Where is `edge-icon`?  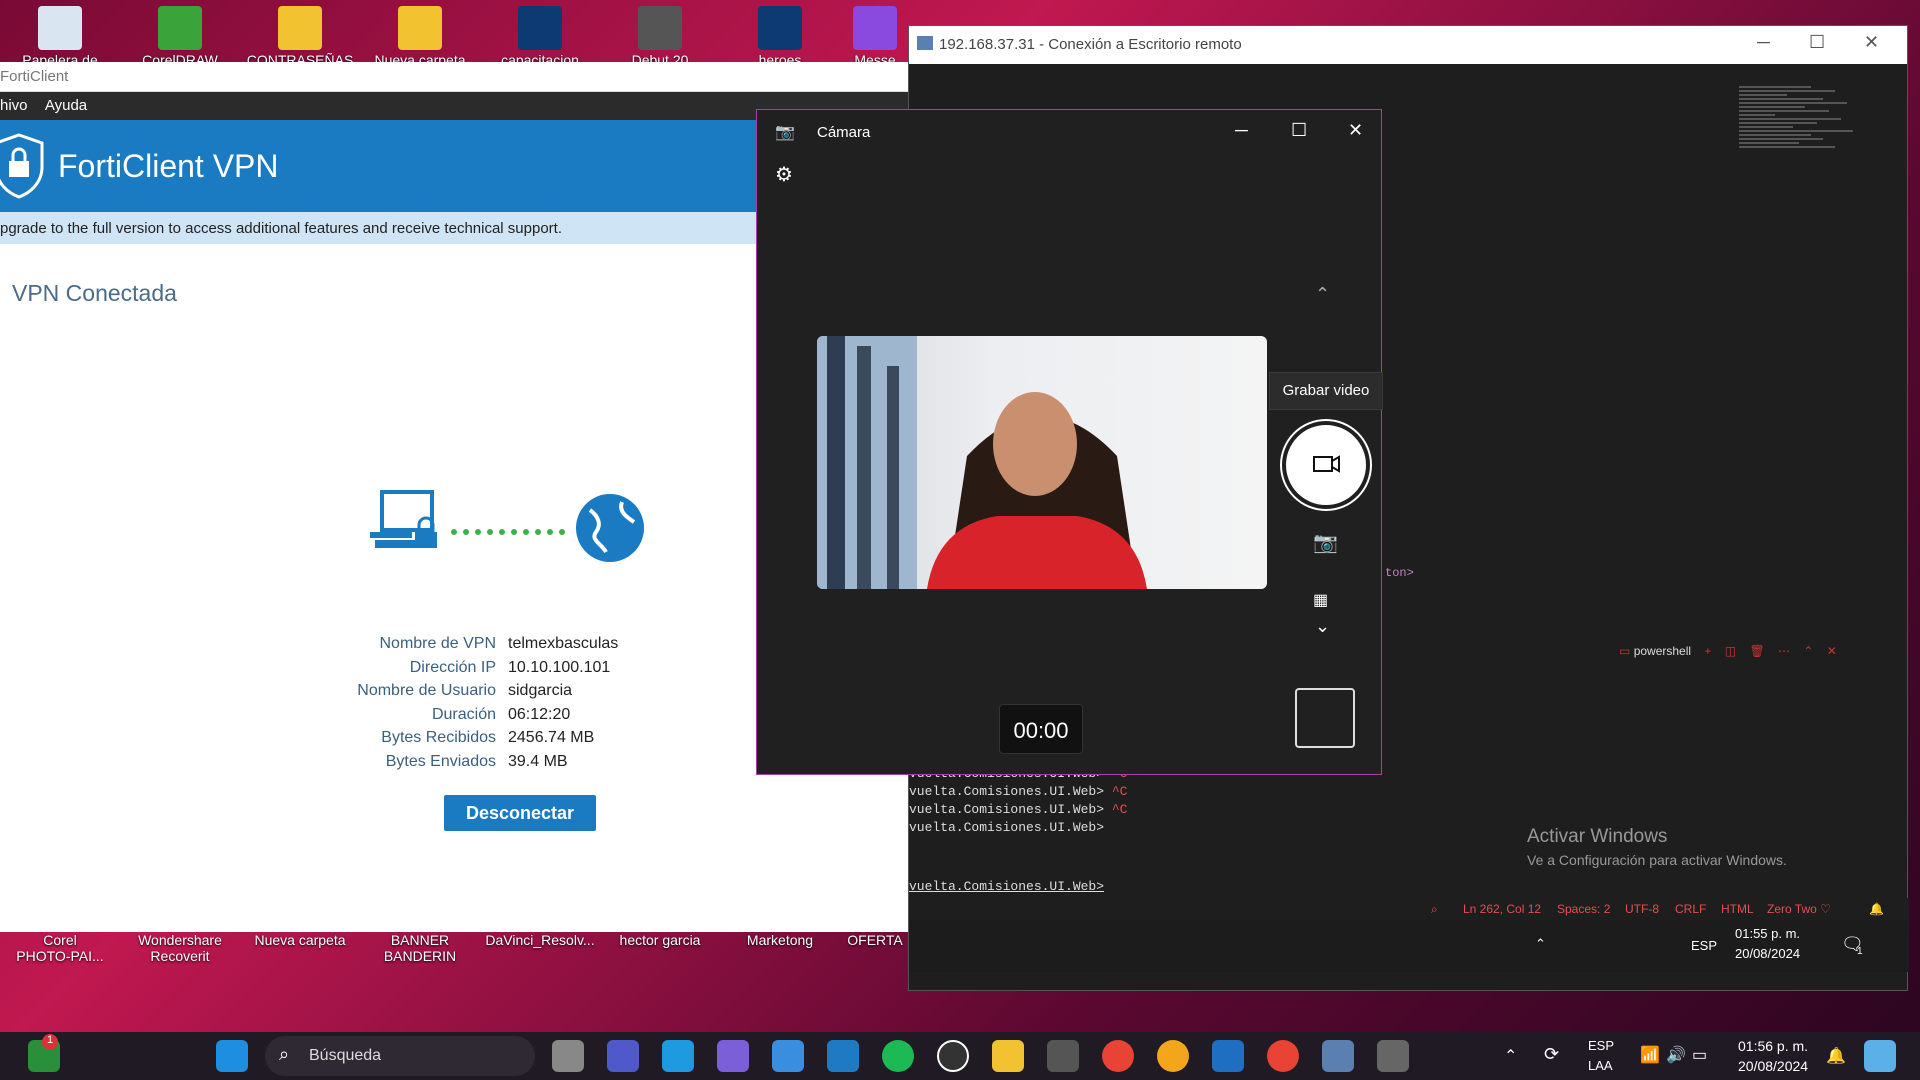
edge-icon is located at coordinates (678, 1056).